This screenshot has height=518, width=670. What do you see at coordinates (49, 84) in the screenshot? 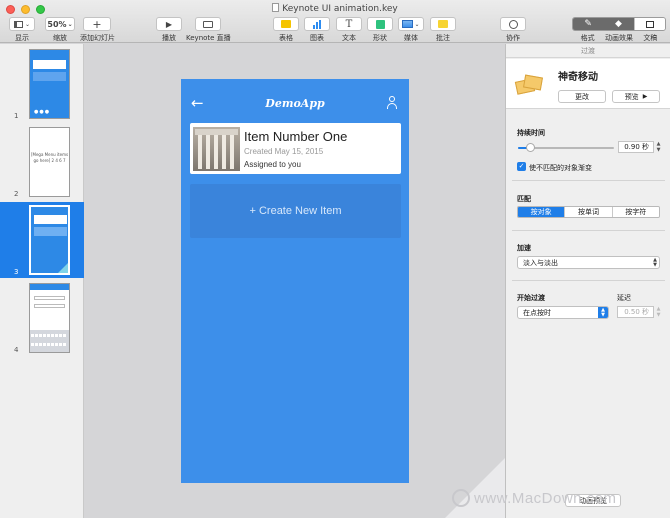
I see `slide-thumb: ●●●` at bounding box center [49, 84].